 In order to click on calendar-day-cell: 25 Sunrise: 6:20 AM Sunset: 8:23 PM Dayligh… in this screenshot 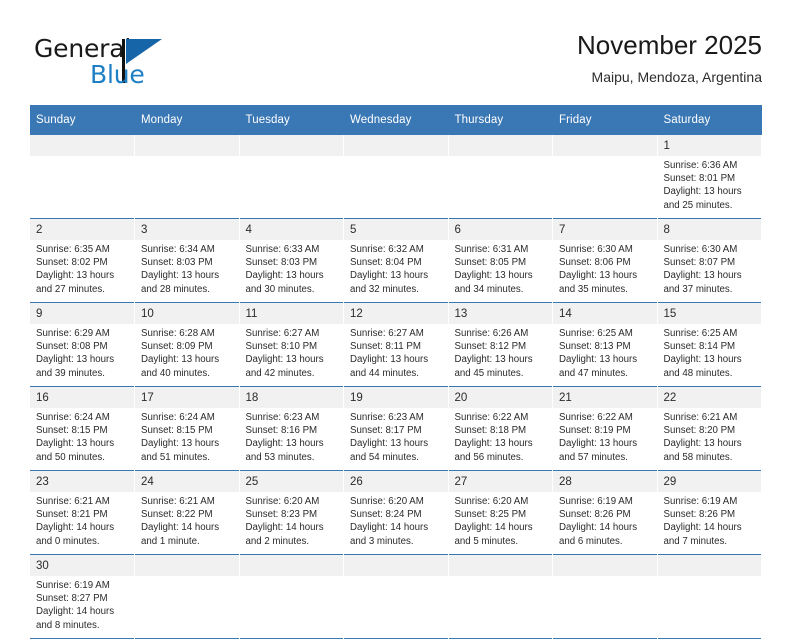, I will do `click(291, 512)`.